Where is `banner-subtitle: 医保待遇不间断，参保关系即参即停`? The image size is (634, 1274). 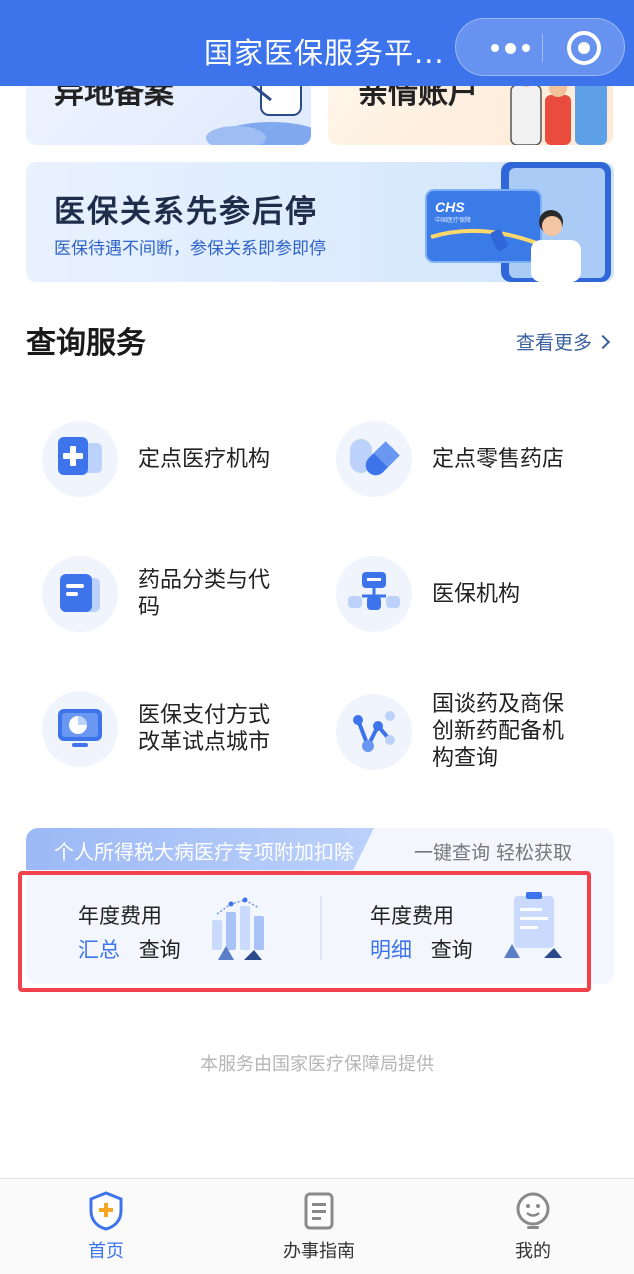
banner-subtitle: 医保待遇不间断，参保关系即参即停 is located at coordinates (190, 249).